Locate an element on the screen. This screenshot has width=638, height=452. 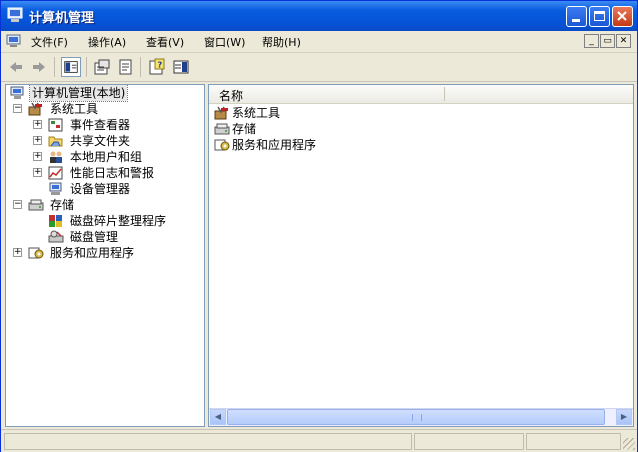
maximize-button is located at coordinates (599, 16).